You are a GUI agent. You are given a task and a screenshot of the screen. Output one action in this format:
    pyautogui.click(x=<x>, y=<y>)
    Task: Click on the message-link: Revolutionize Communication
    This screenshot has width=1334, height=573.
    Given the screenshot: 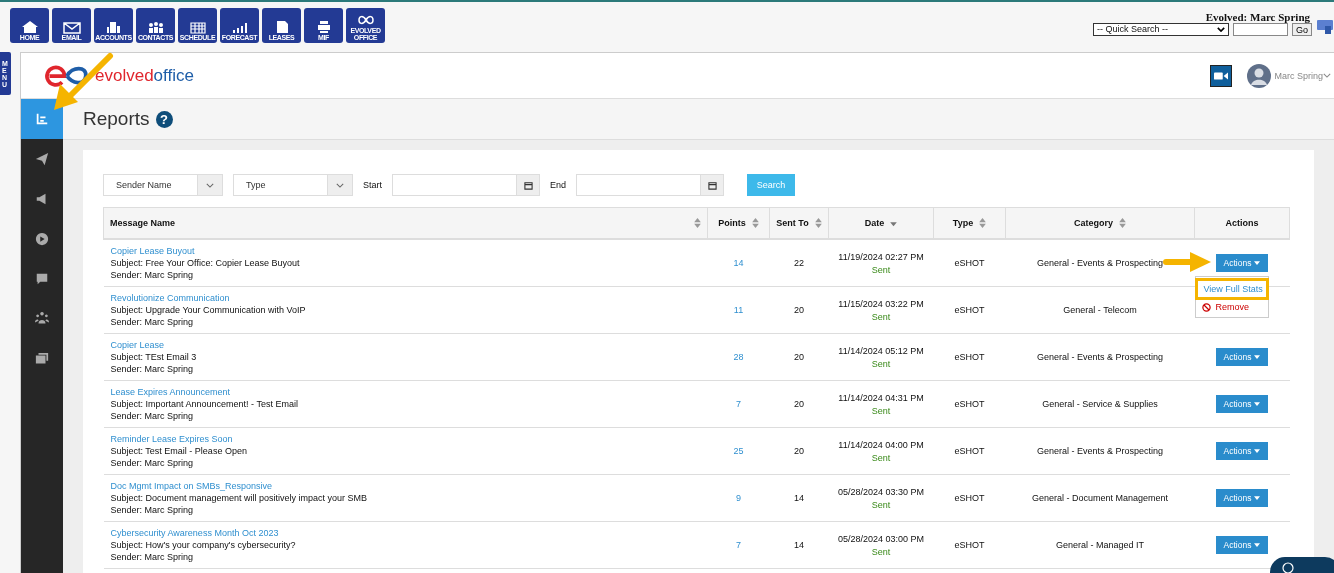 What is the action you would take?
    pyautogui.click(x=409, y=298)
    